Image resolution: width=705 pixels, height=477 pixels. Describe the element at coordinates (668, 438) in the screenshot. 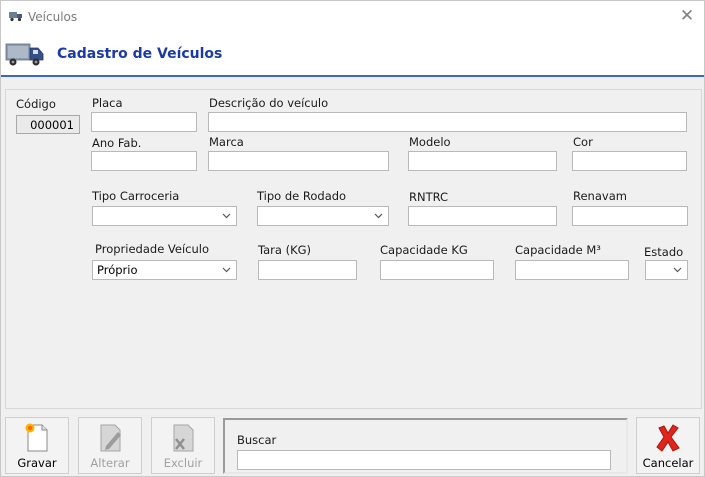

I see `red-x-icon` at that location.